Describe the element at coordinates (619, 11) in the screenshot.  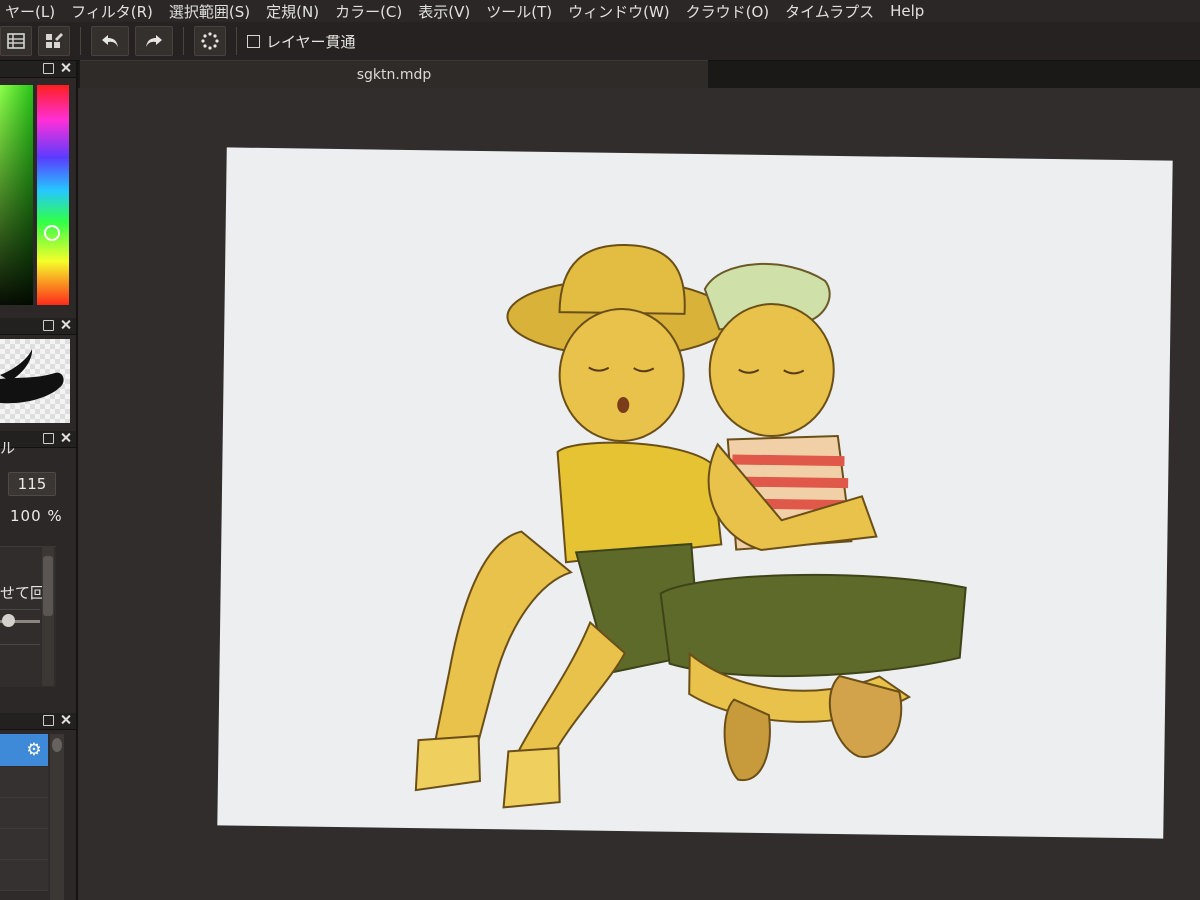
I see `menu-window: ウィンドウ(W)` at that location.